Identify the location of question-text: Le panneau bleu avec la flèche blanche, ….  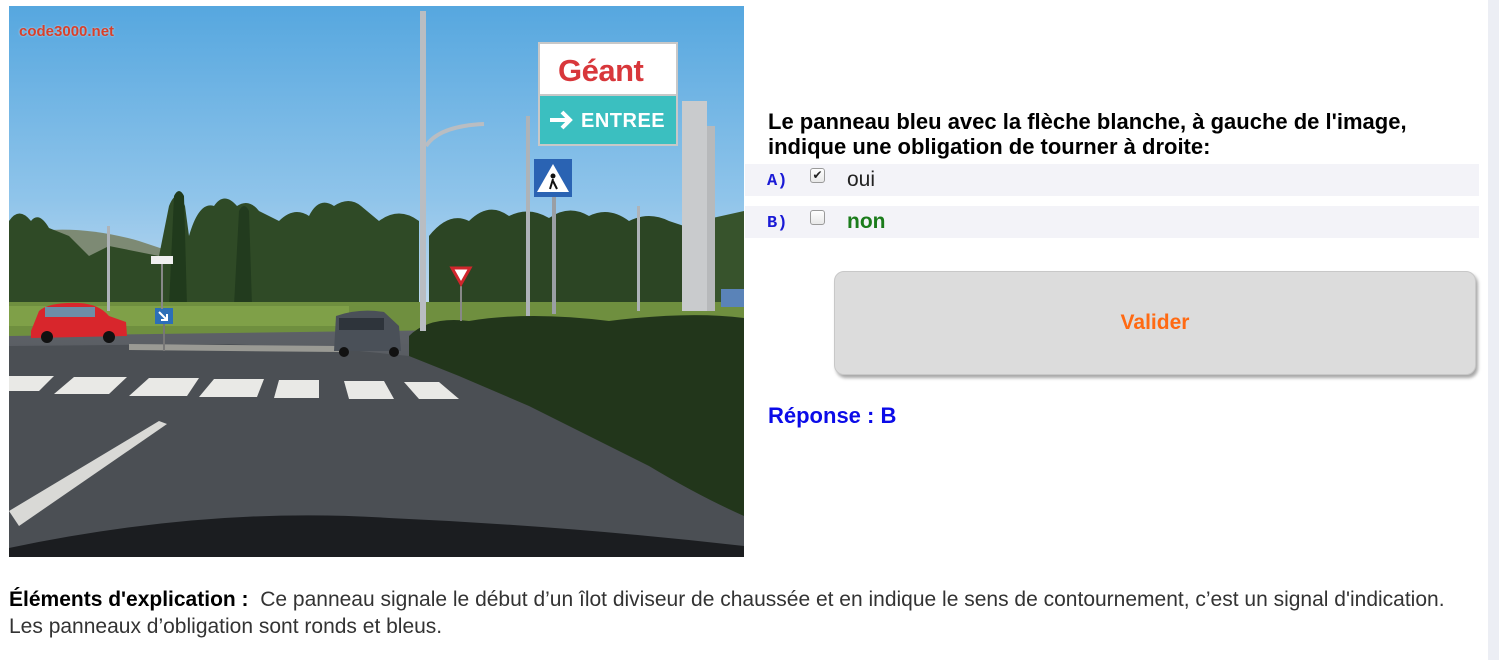
(1087, 134).